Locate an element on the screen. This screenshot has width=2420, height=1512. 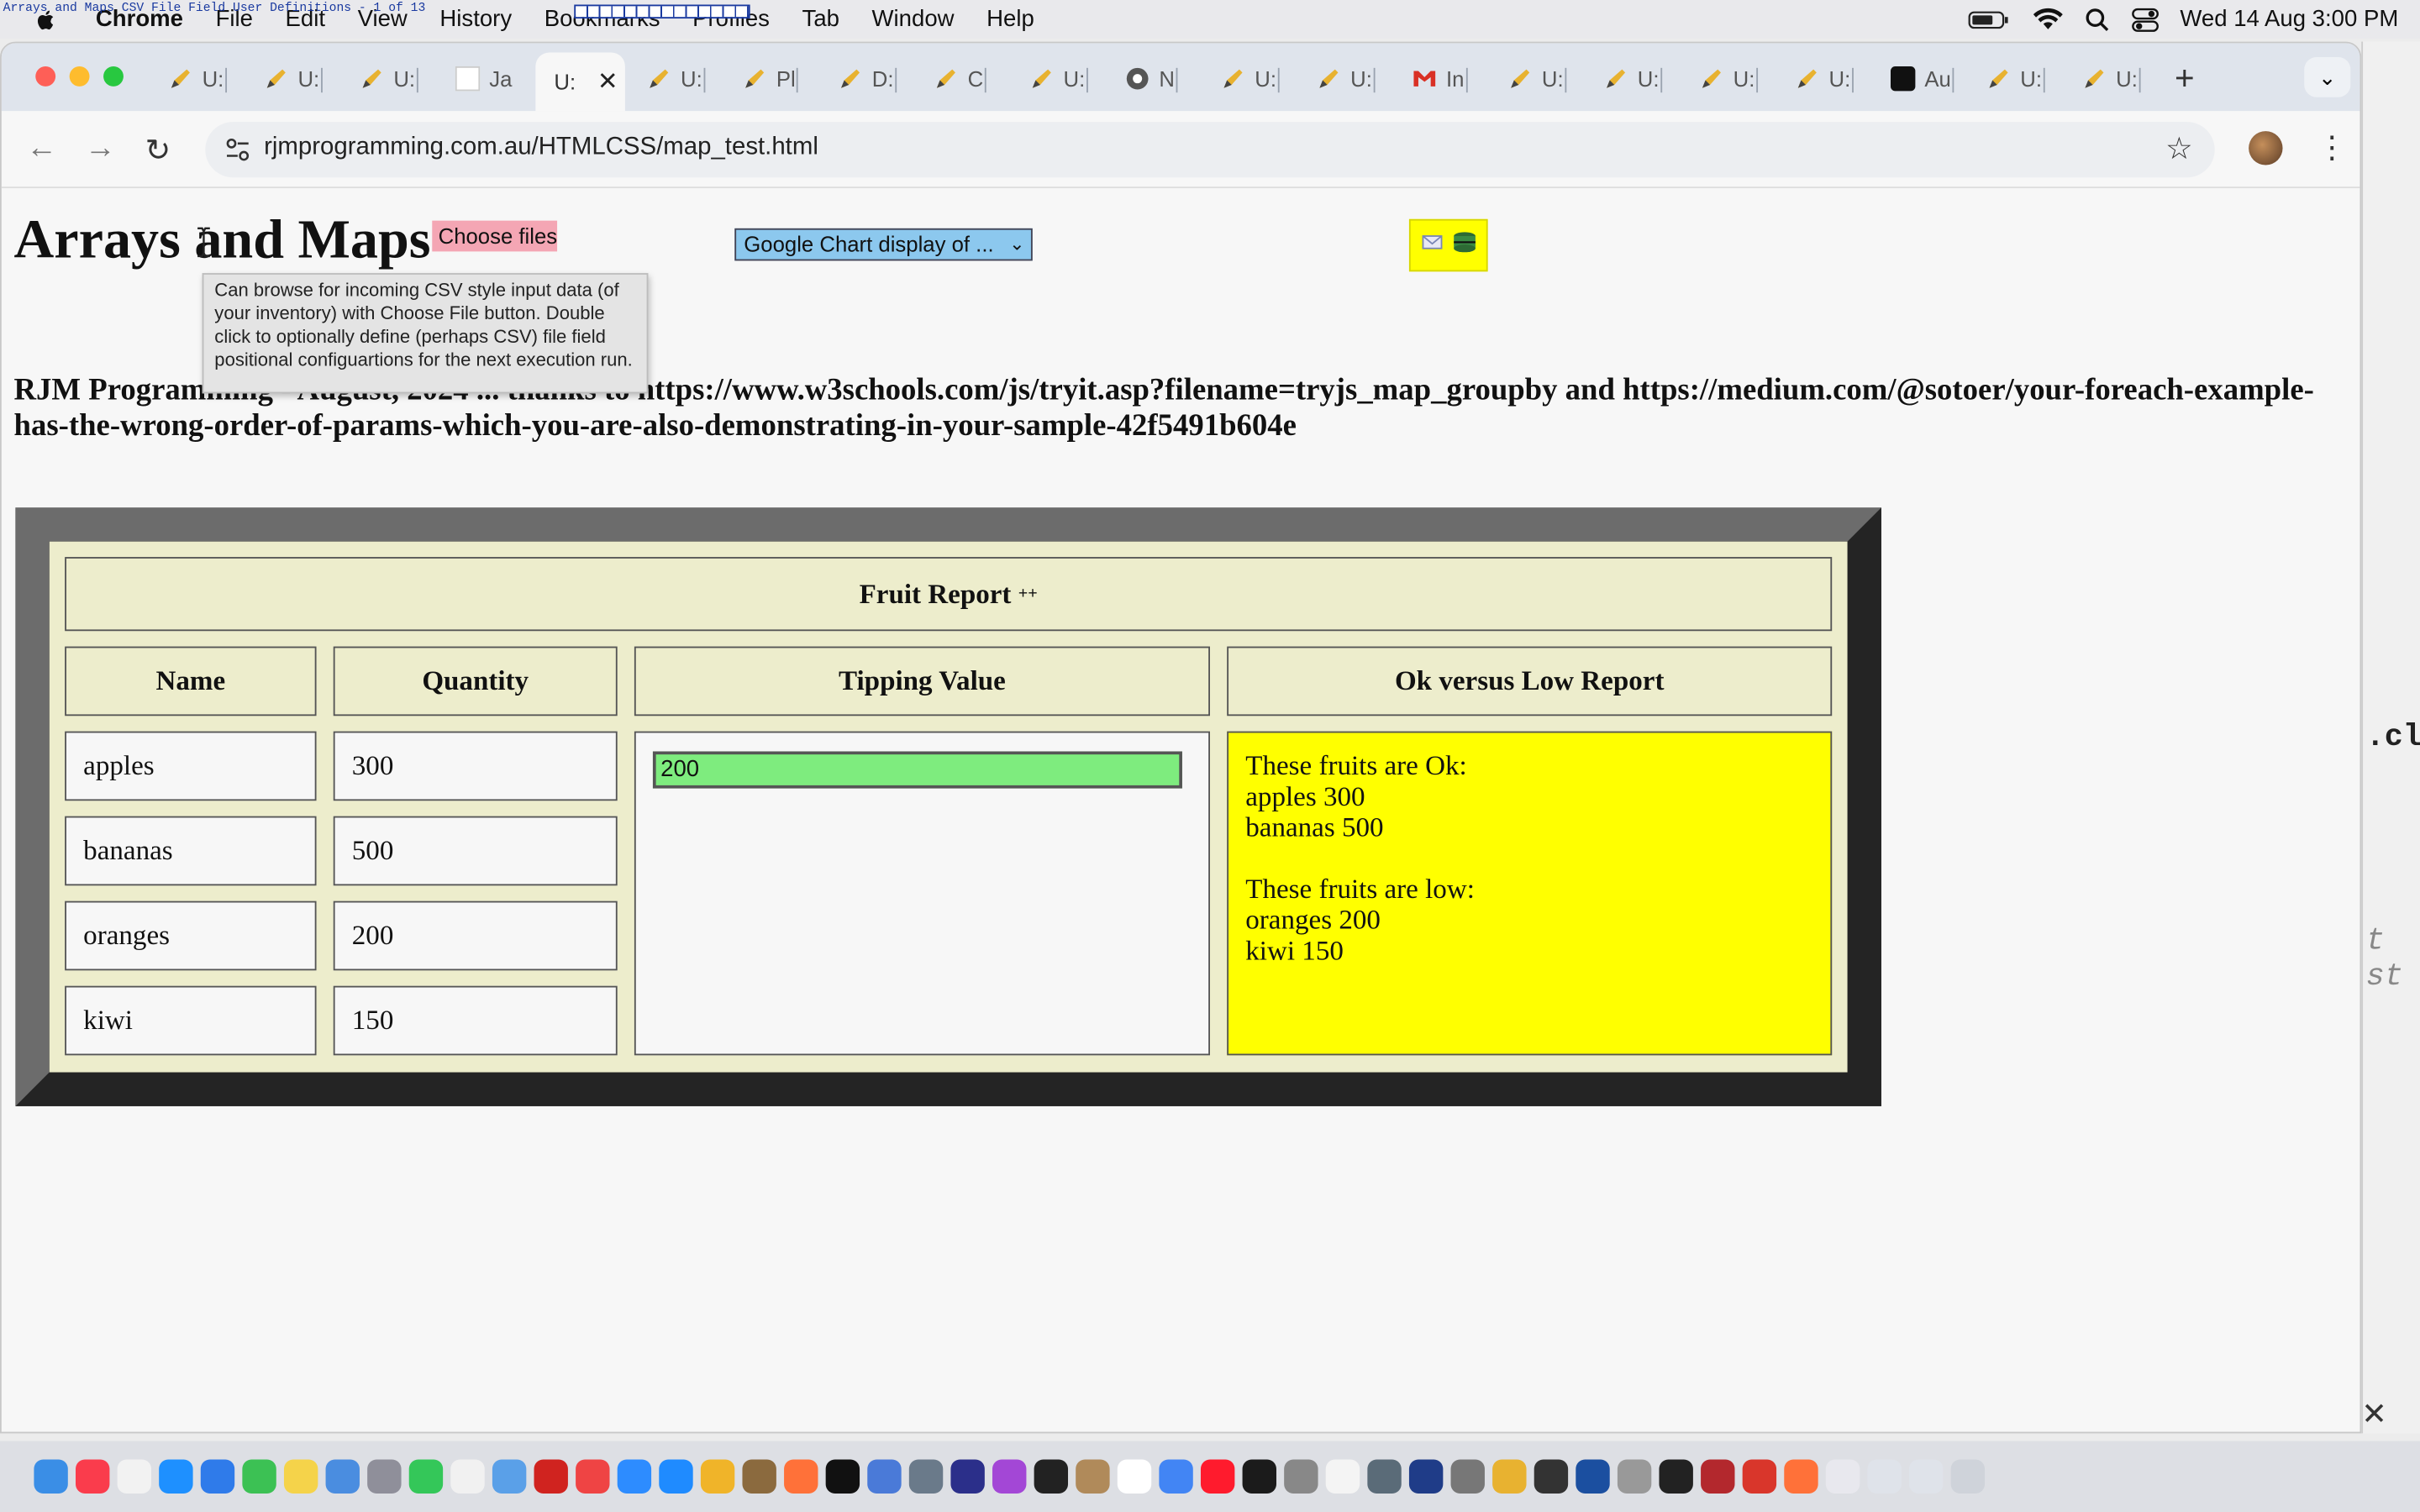
gimp-icon is located at coordinates (759, 1476).